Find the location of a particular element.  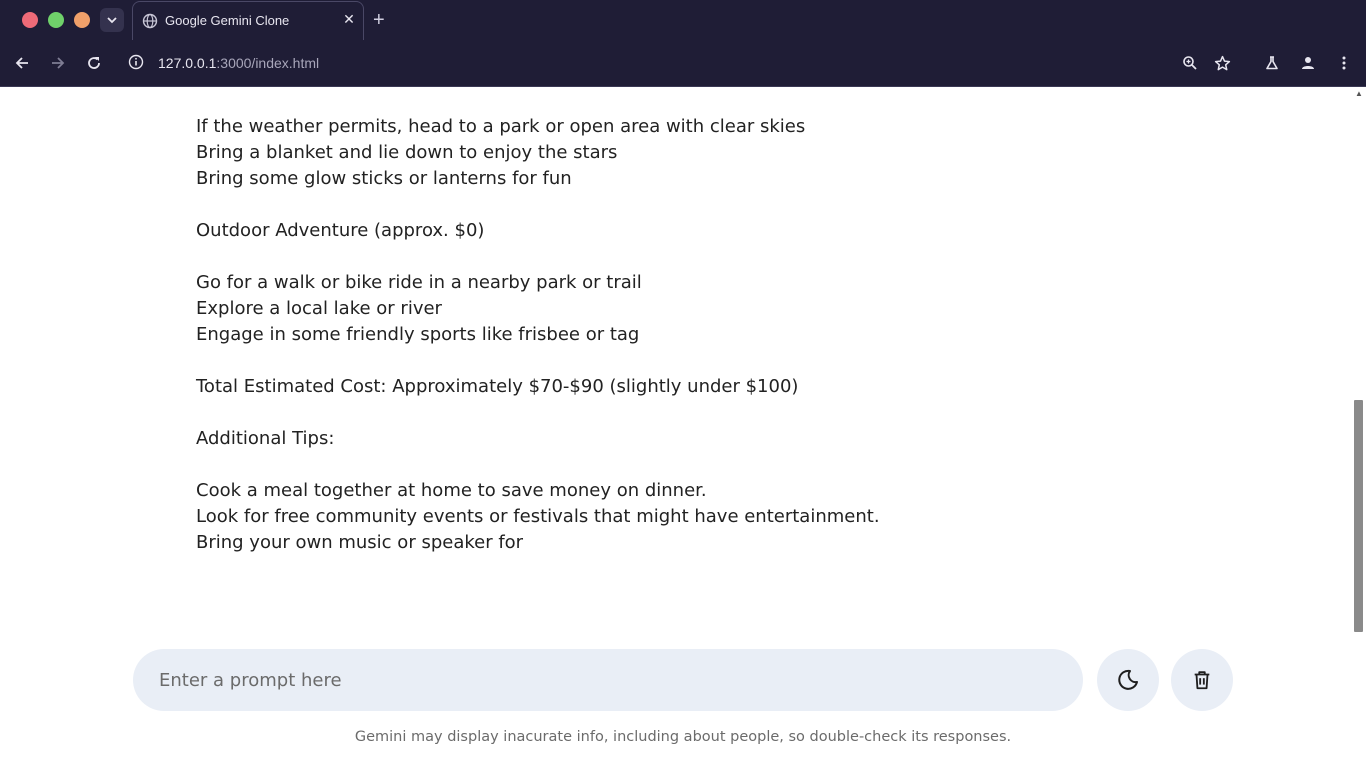

prompt-input is located at coordinates (609, 680).